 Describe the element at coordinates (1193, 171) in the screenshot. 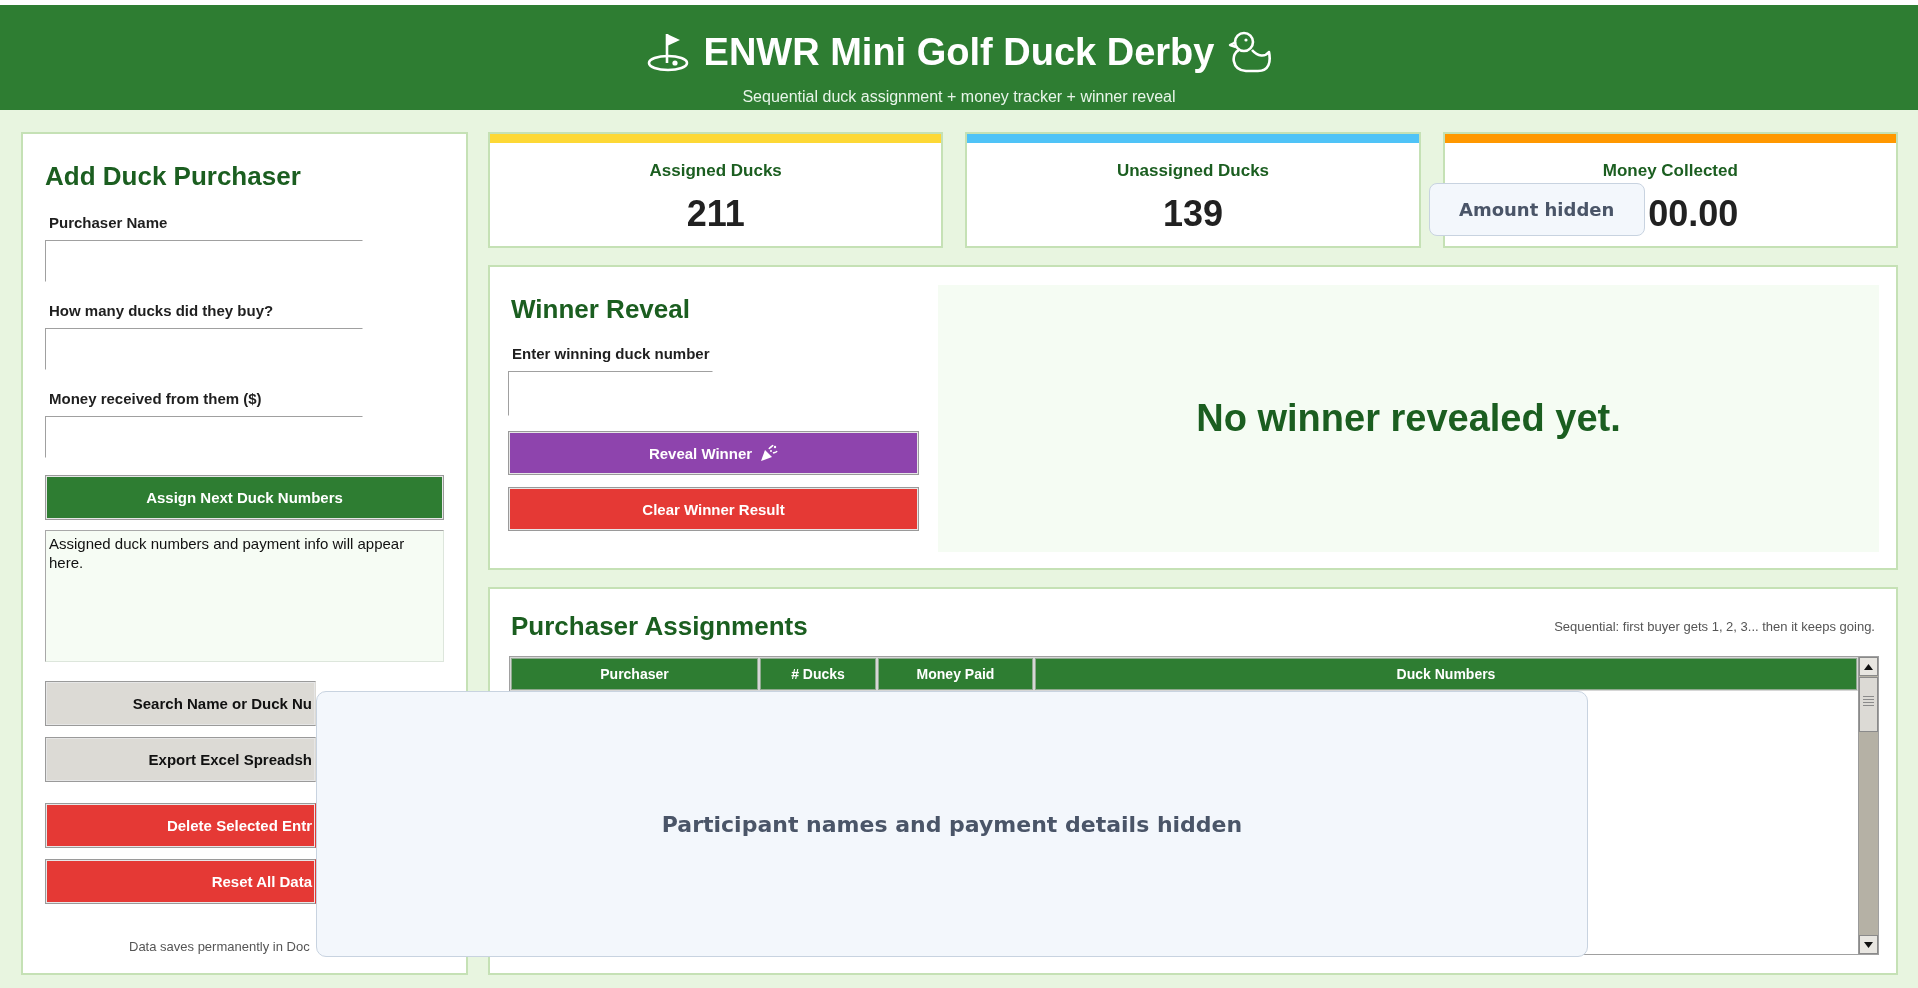

I see `stat-label: Unassigned Ducks` at that location.